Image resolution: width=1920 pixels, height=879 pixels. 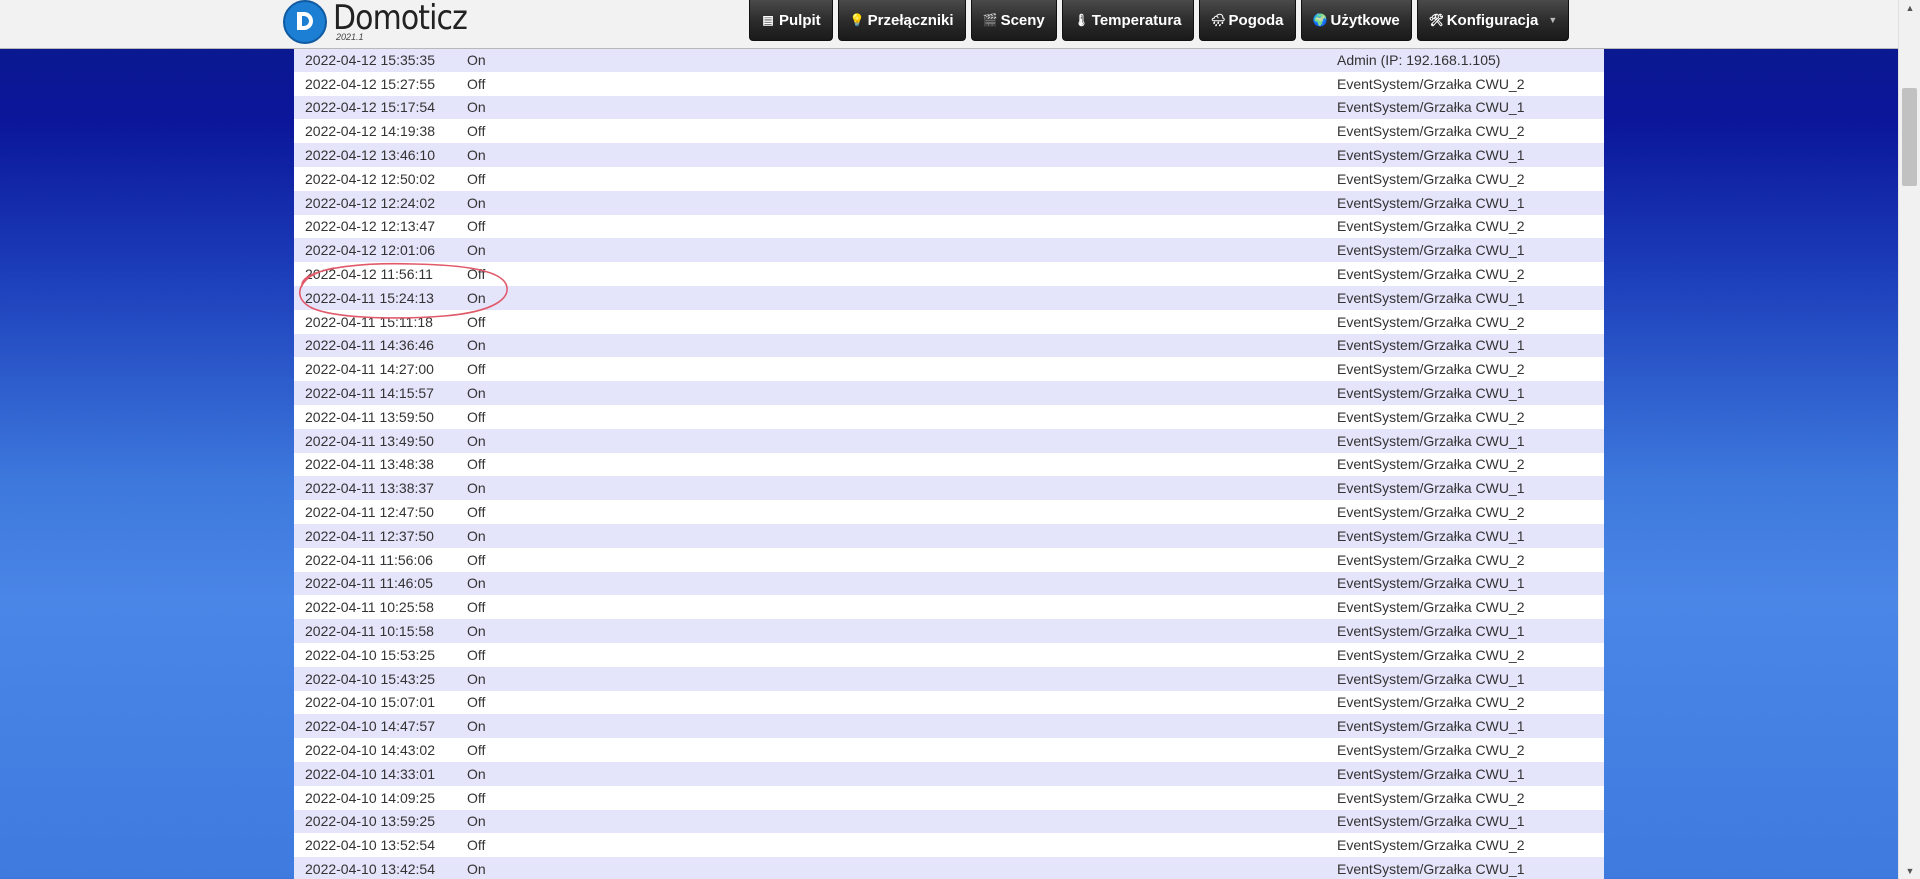 I want to click on nav-button-pulpit: ▤ Pulpit, so click(x=791, y=20).